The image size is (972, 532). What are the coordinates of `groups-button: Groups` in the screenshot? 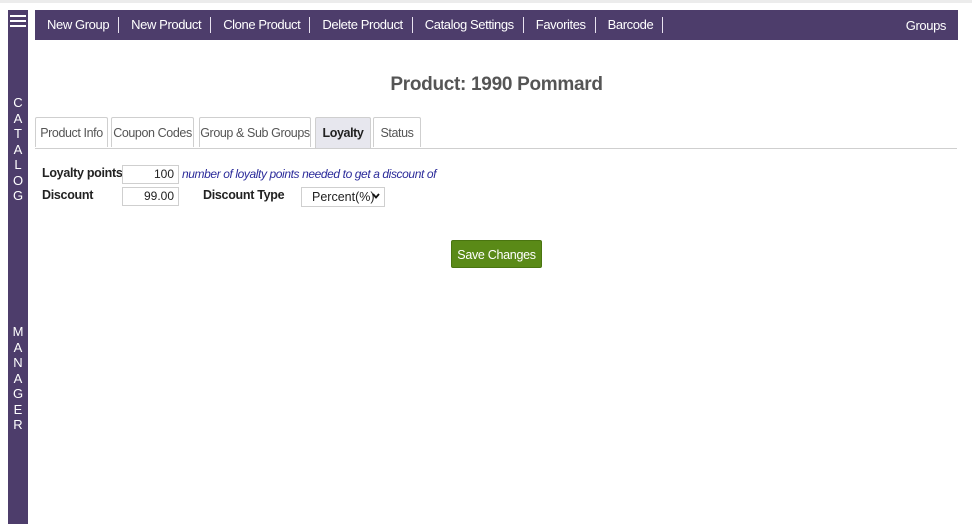 It's located at (932, 25).